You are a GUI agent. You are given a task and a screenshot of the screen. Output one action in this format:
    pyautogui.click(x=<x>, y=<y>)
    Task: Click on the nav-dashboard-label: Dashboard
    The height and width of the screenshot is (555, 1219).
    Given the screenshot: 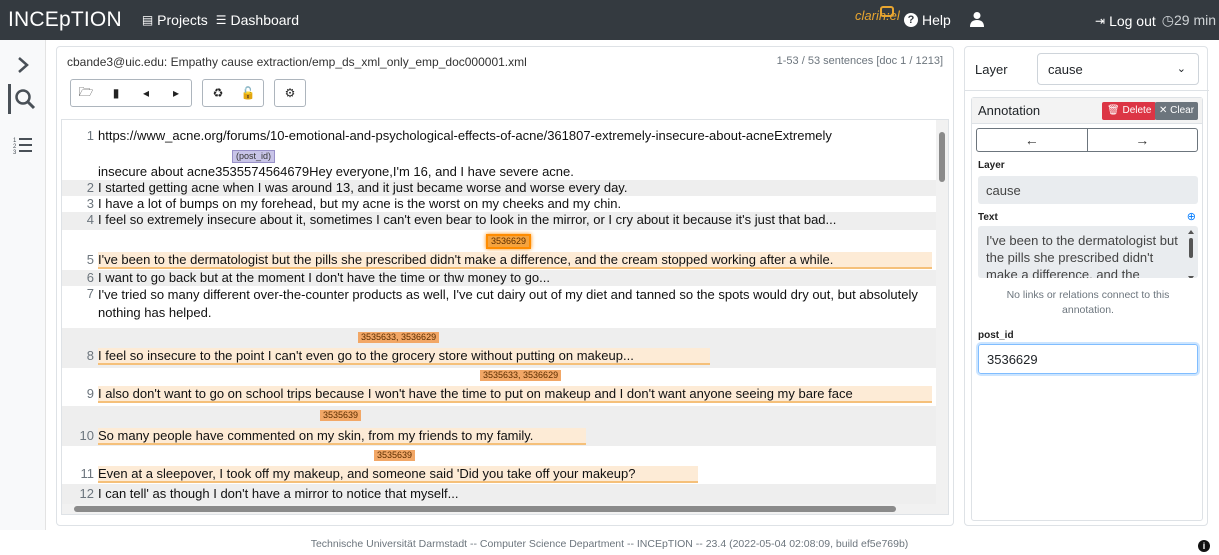 What is the action you would take?
    pyautogui.click(x=265, y=20)
    